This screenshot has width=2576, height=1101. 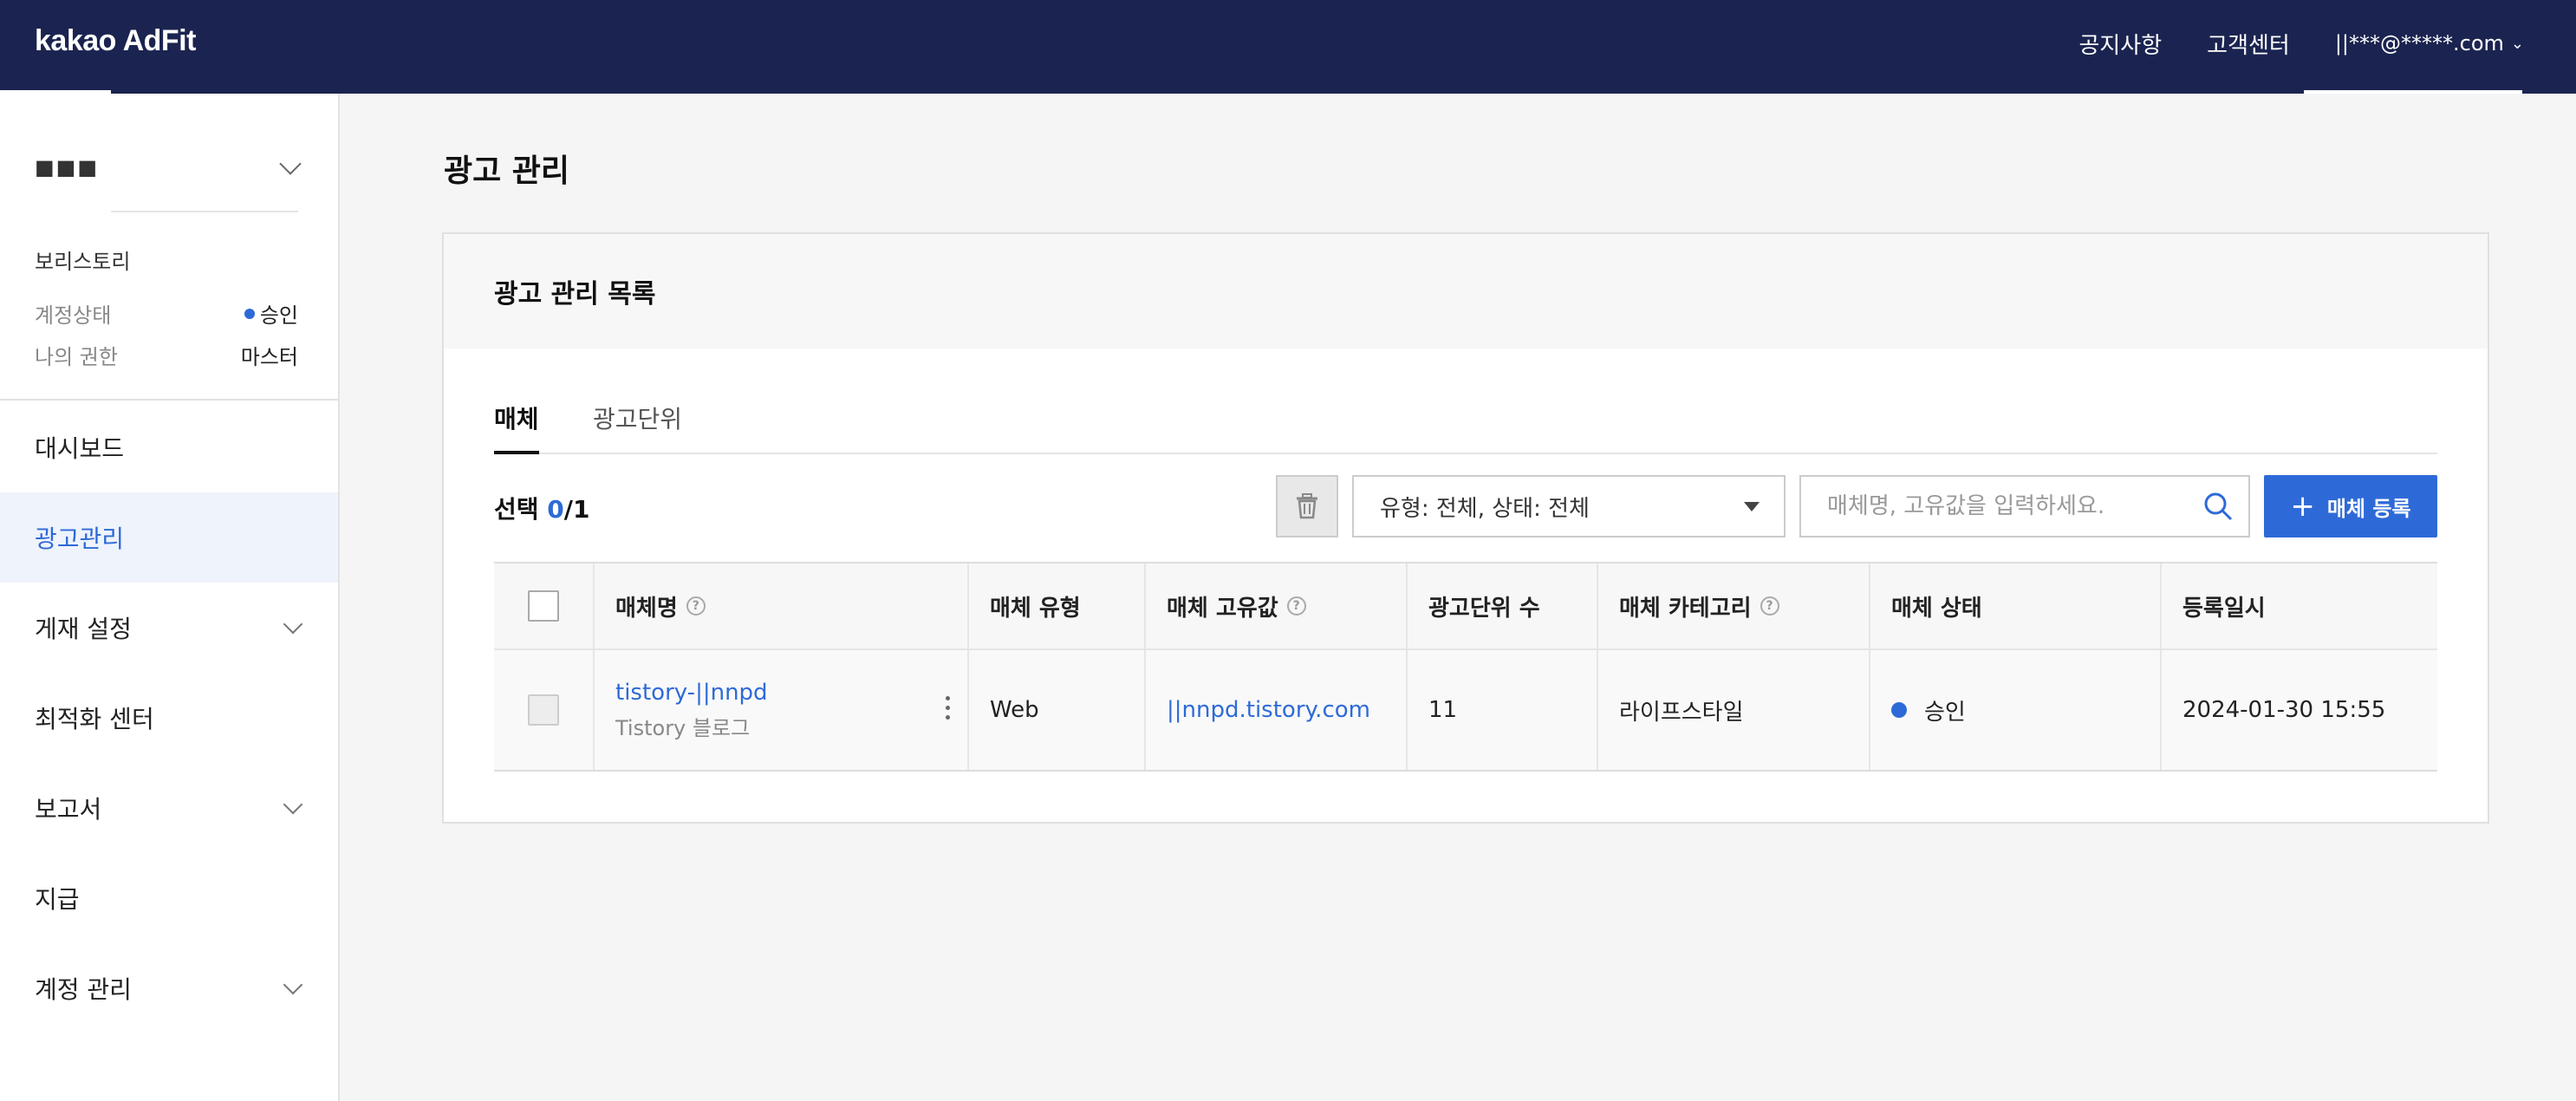 What do you see at coordinates (1685, 608) in the screenshot?
I see `header-label: 매체 카테고리` at bounding box center [1685, 608].